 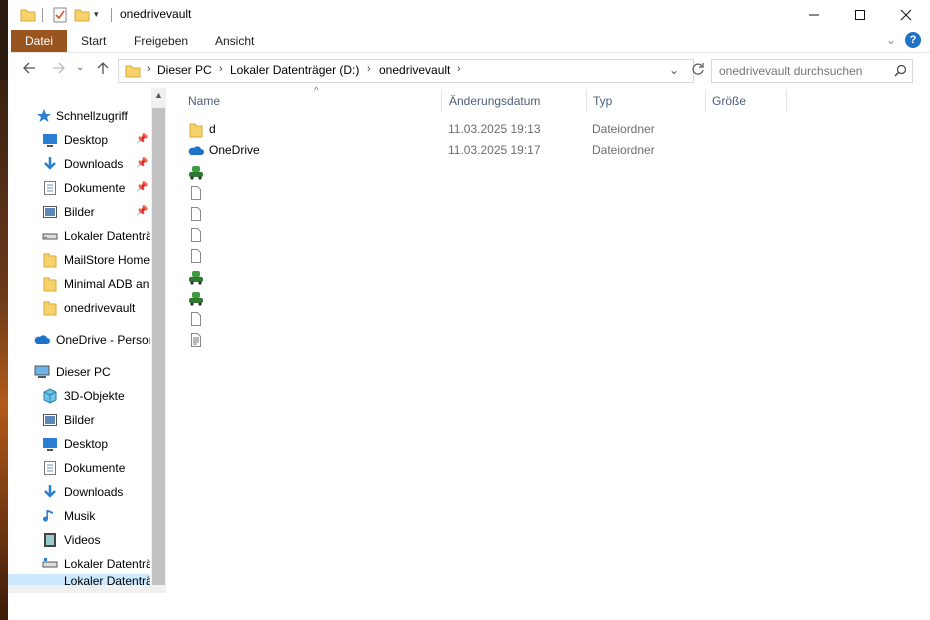 I want to click on file-name: OneDrive, so click(x=234, y=150).